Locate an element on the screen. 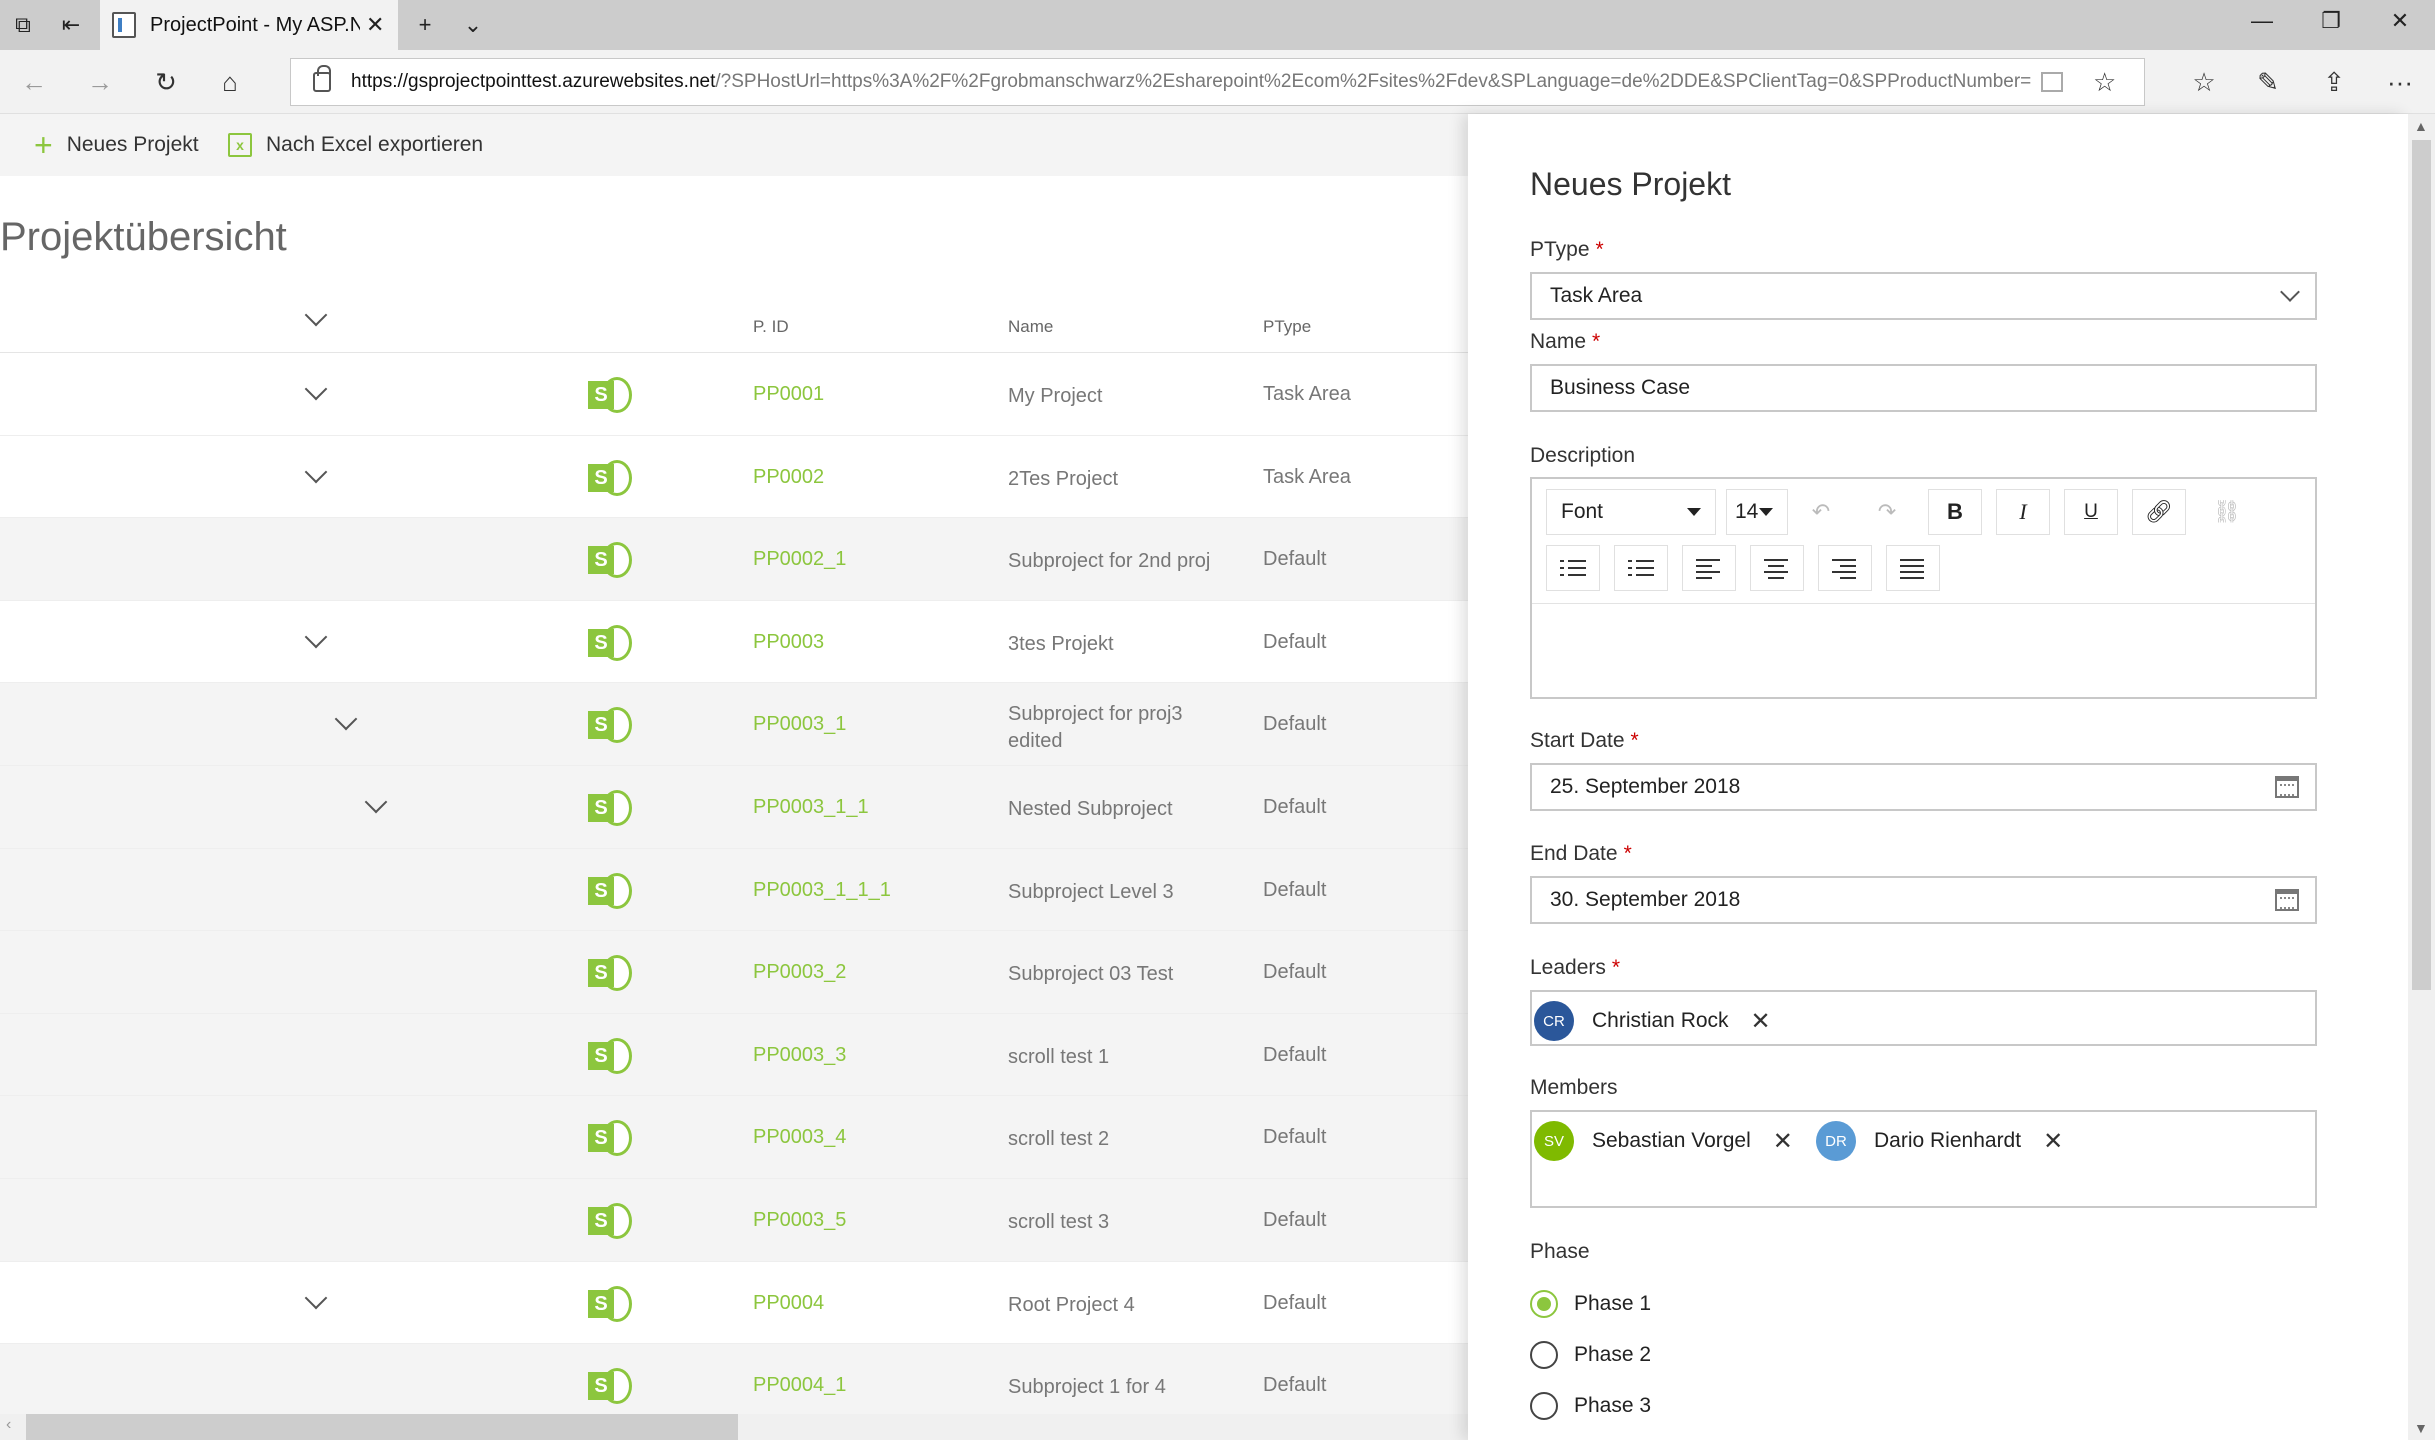  phase-1-radio: Phase 1 is located at coordinates (1590, 1304).